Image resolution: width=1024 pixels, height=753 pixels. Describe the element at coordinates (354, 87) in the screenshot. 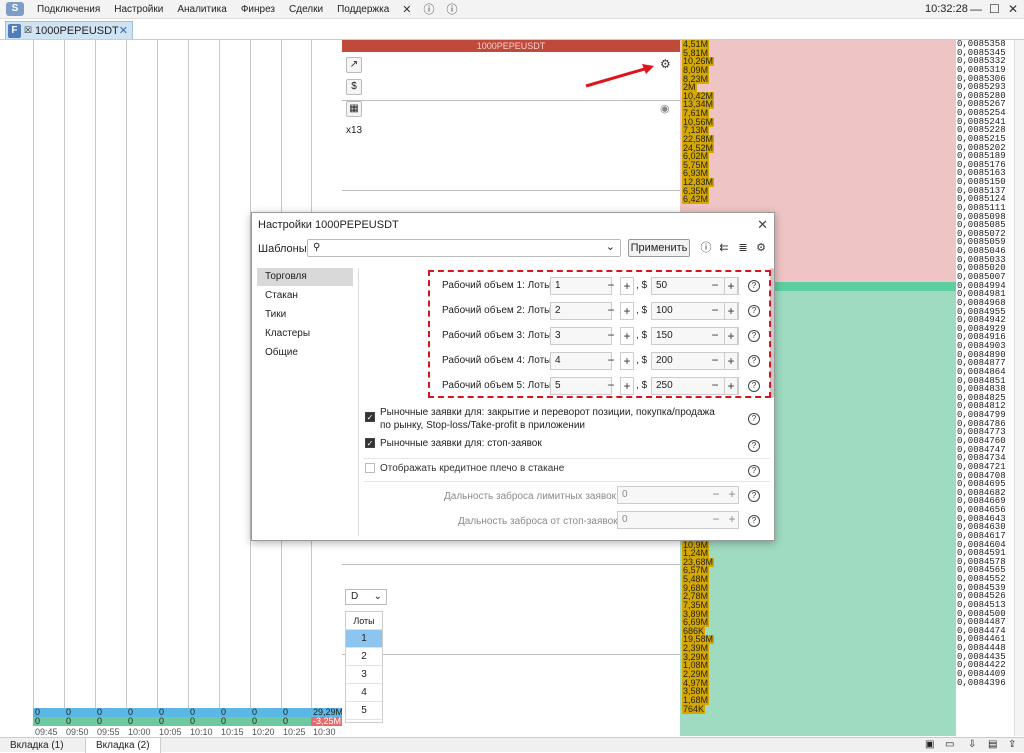

I see `dollar-icon: $` at that location.